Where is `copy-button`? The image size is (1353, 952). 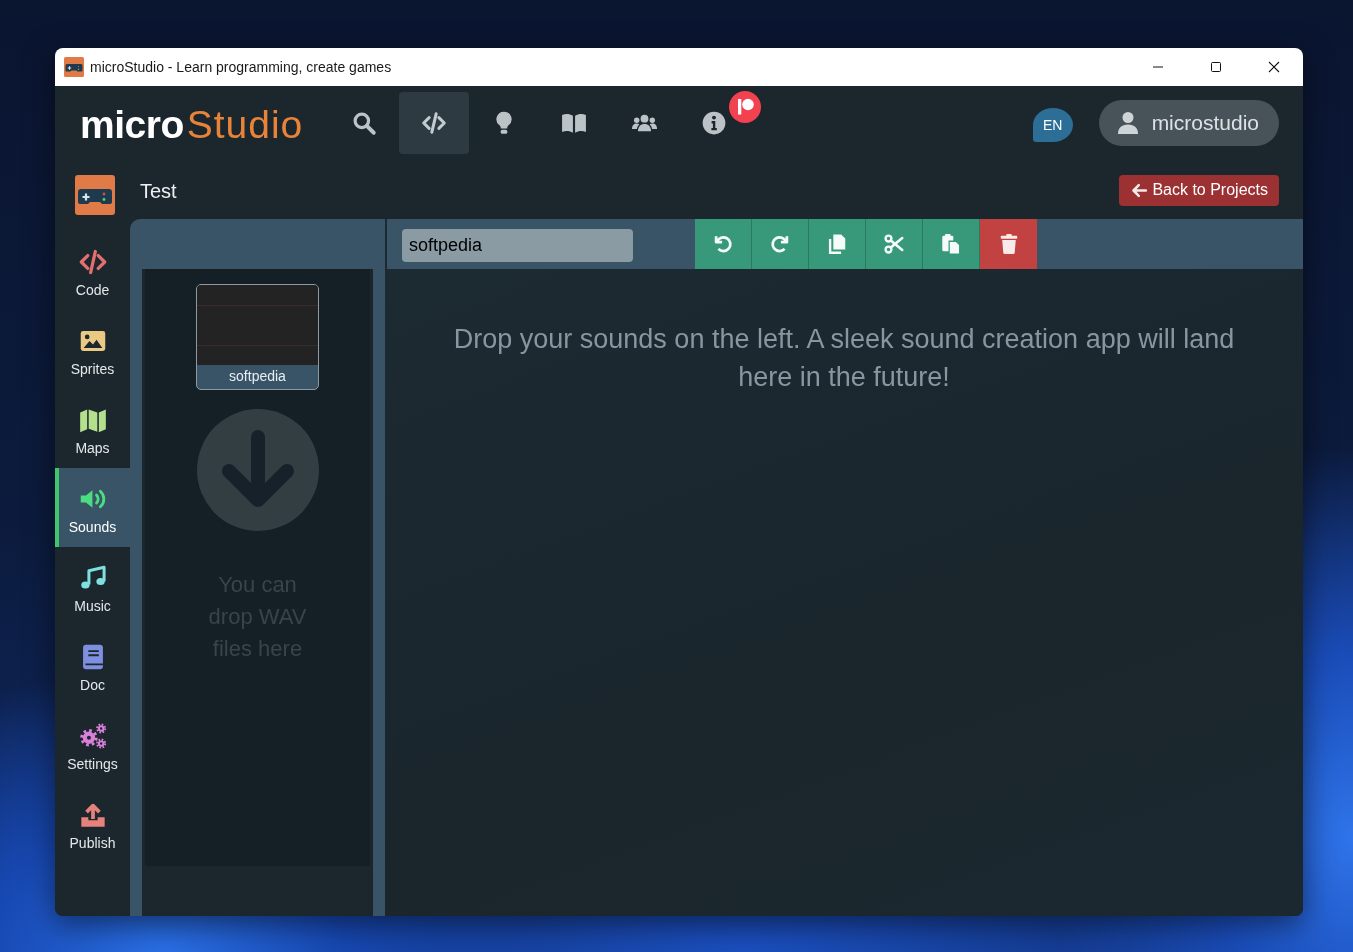 copy-button is located at coordinates (837, 244).